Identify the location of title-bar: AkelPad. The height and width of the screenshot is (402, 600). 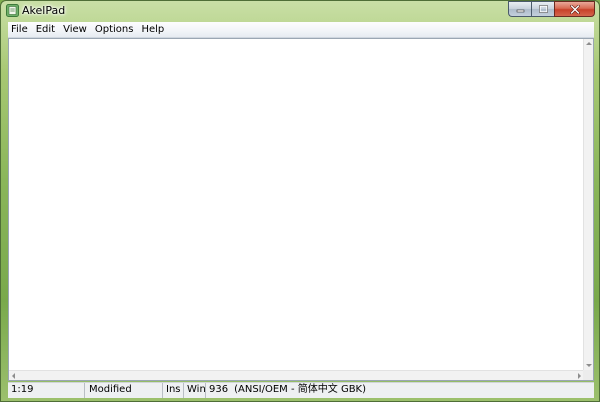
(300, 11).